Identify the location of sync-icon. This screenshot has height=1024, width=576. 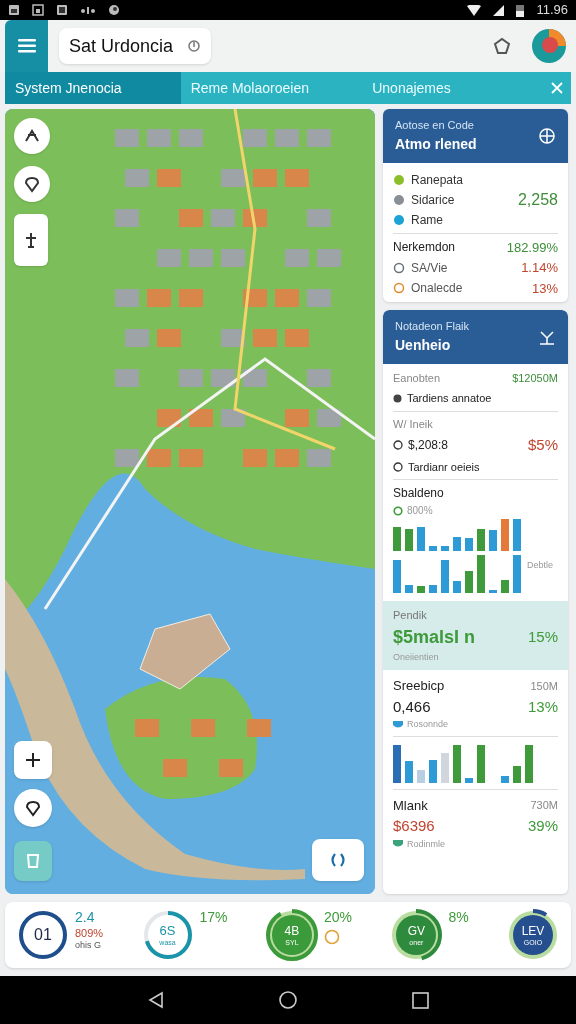
(338, 860).